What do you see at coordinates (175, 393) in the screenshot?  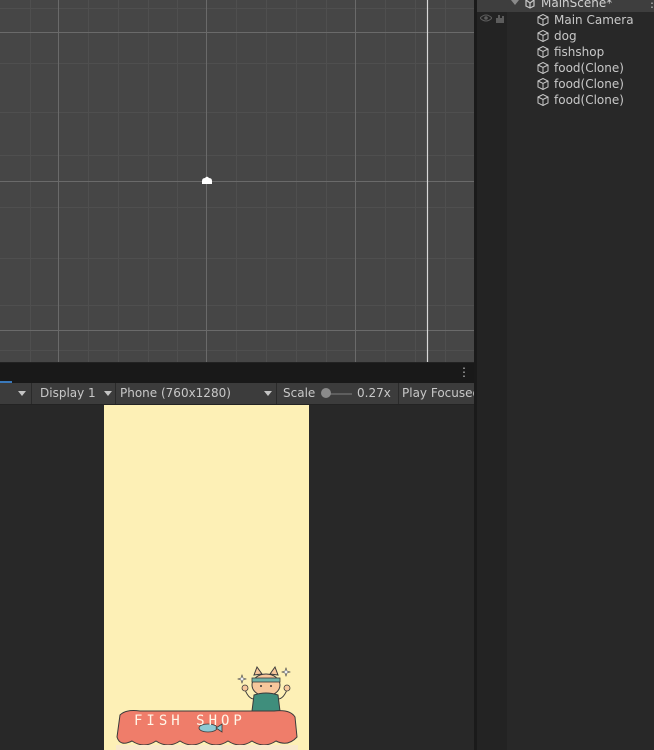 I see `resolution-label: Phone (760x1280)` at bounding box center [175, 393].